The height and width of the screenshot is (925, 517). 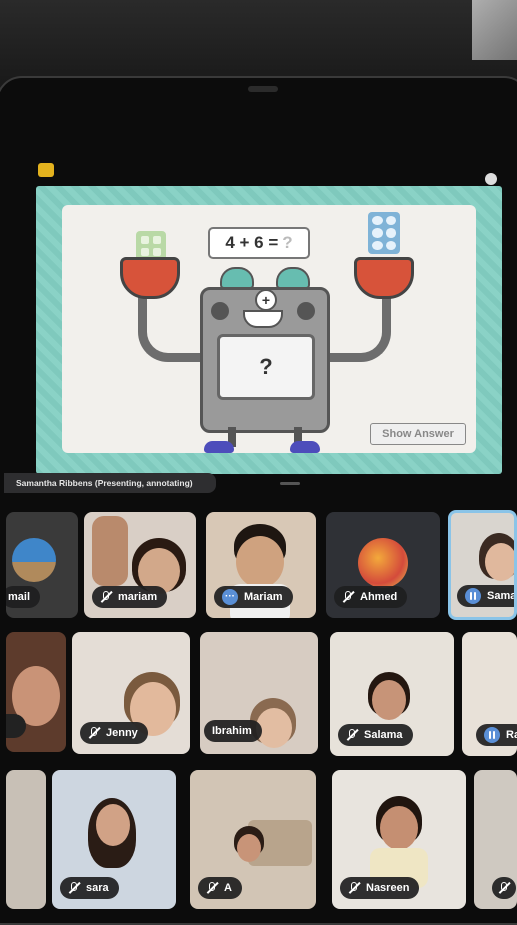 What do you see at coordinates (122, 733) in the screenshot?
I see `participant-name: Jenny` at bounding box center [122, 733].